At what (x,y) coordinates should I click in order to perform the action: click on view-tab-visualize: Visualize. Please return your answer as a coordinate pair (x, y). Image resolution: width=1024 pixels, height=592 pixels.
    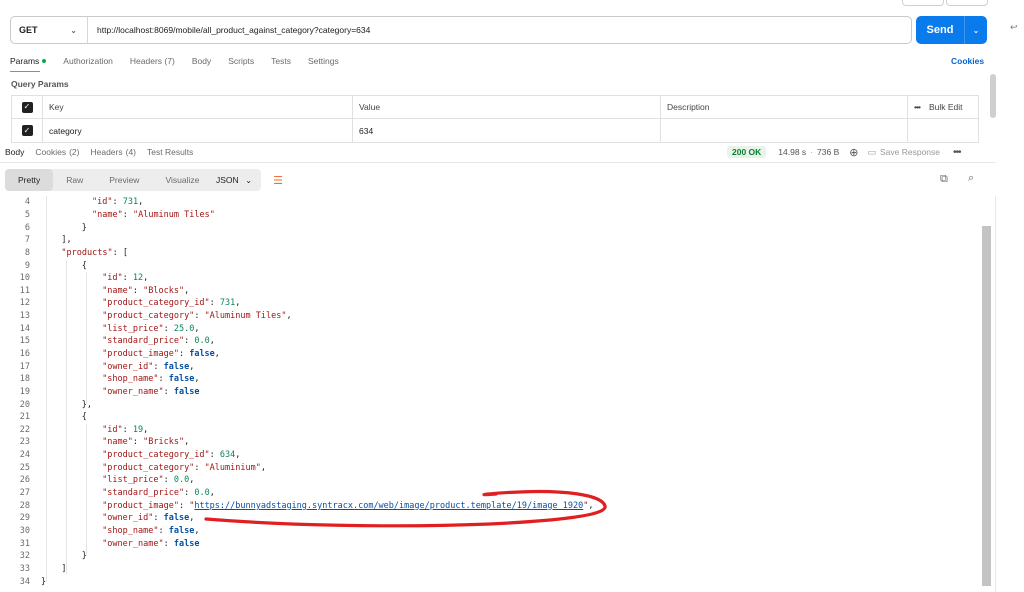
    Looking at the image, I should click on (182, 180).